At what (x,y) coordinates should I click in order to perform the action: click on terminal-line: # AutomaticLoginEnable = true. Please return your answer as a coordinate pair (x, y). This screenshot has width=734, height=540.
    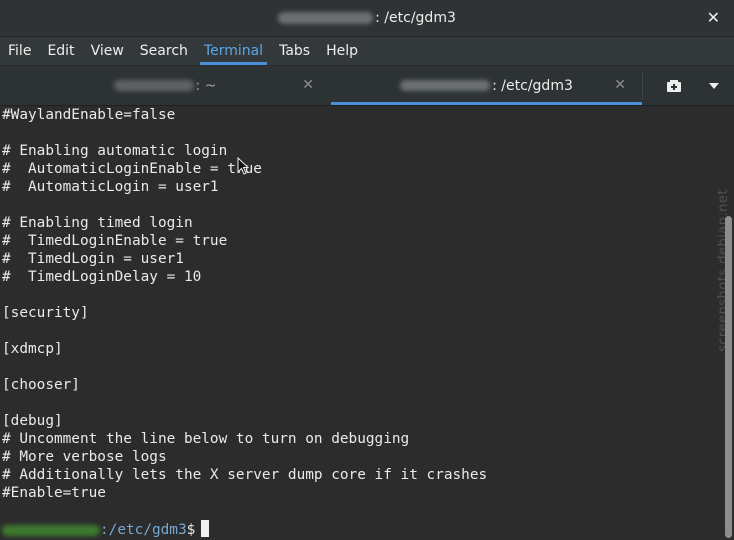
    Looking at the image, I should click on (132, 169).